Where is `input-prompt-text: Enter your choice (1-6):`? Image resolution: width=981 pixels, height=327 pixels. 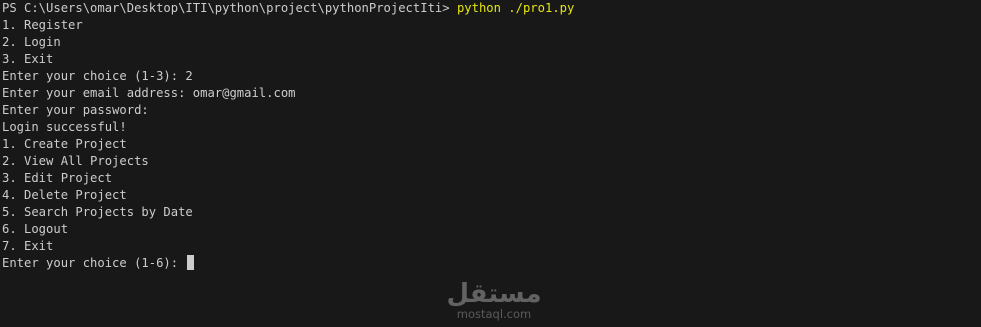 input-prompt-text: Enter your choice (1-6): is located at coordinates (94, 263).